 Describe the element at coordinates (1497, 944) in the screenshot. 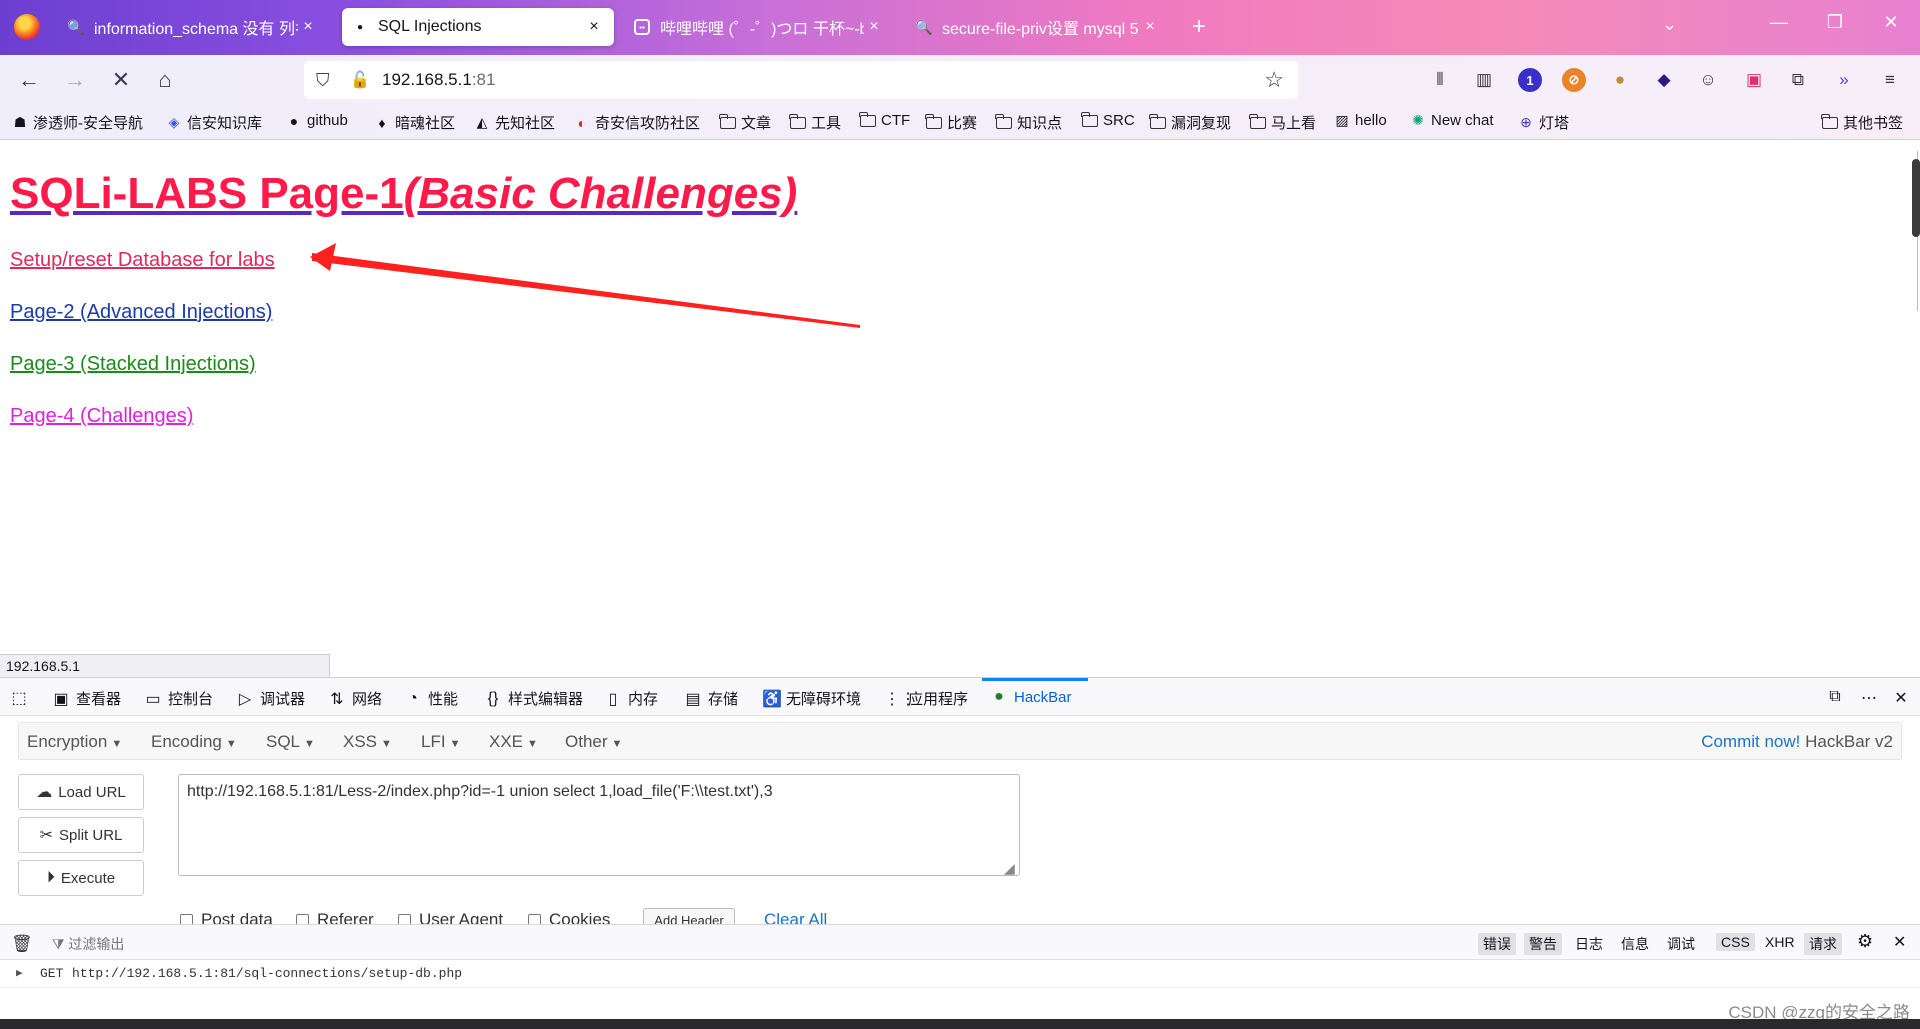

I see `level-errors: 错误` at that location.